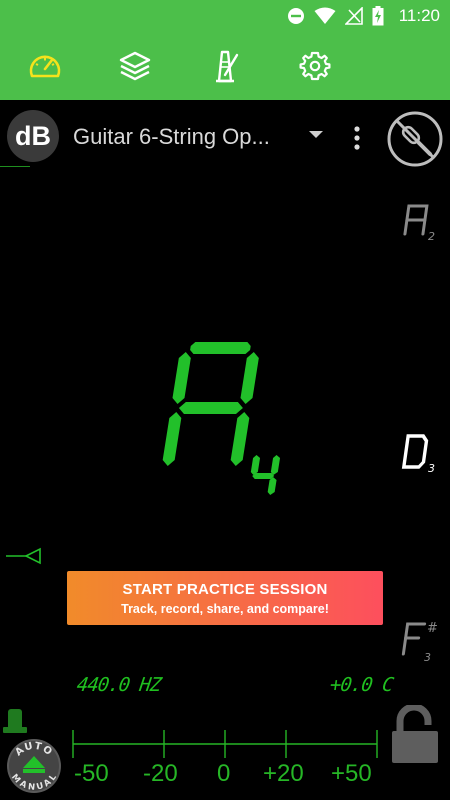  Describe the element at coordinates (23, 556) in the screenshot. I see `pitch-pointer-icon` at that location.